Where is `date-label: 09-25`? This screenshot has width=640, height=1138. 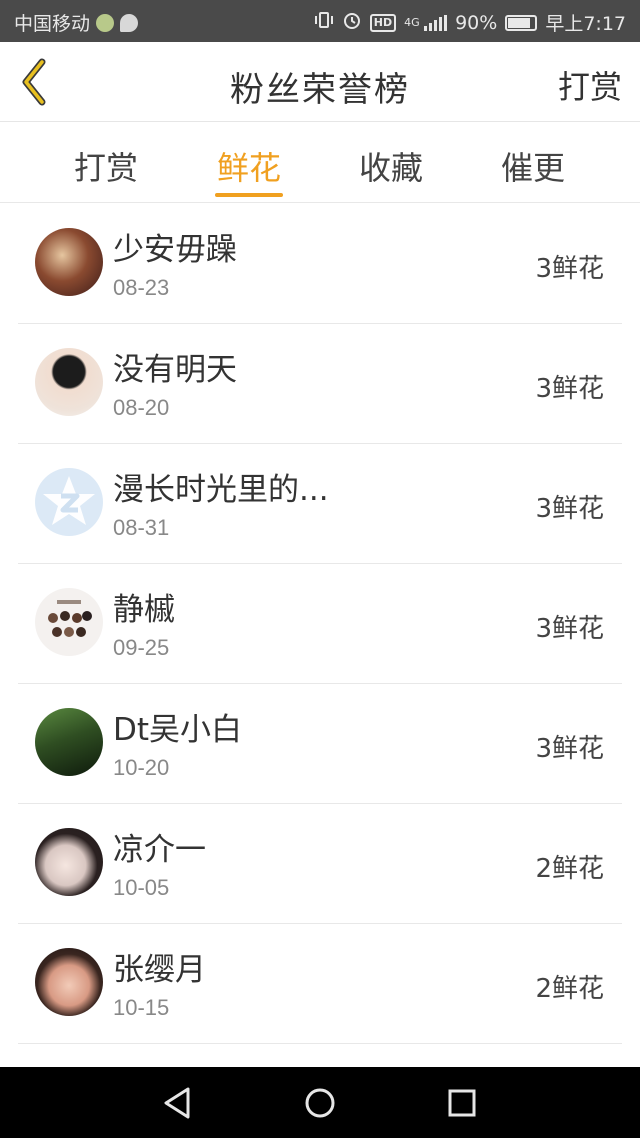
date-label: 09-25 is located at coordinates (141, 647).